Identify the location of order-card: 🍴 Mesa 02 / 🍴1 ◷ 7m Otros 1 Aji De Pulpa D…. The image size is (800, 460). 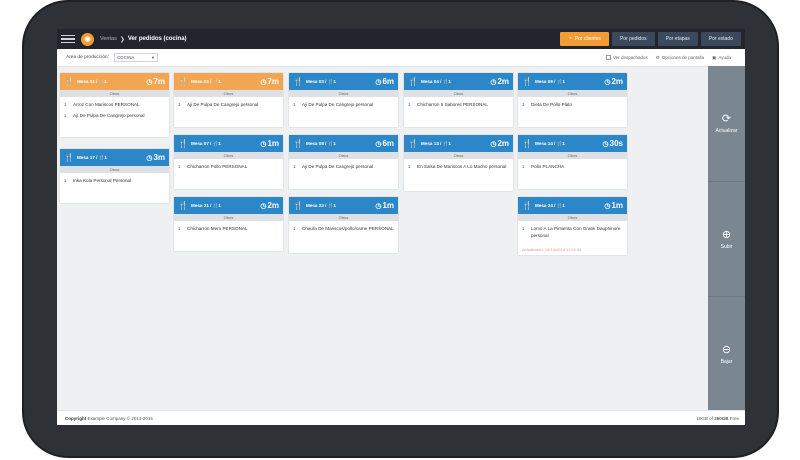
(228, 100).